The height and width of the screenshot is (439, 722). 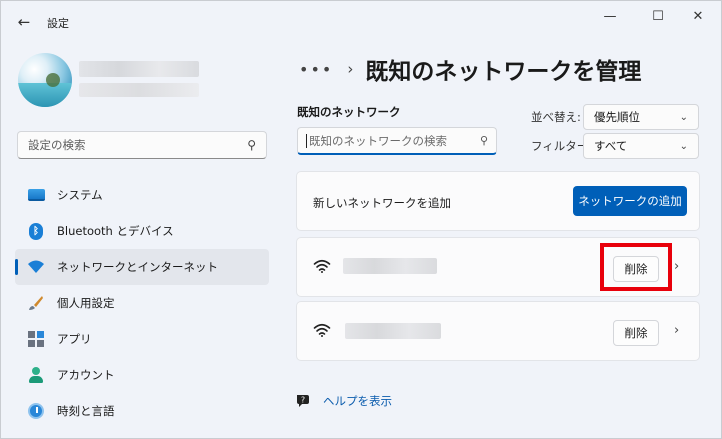 What do you see at coordinates (630, 201) in the screenshot?
I see `add-network-button: ネットワークの追加` at bounding box center [630, 201].